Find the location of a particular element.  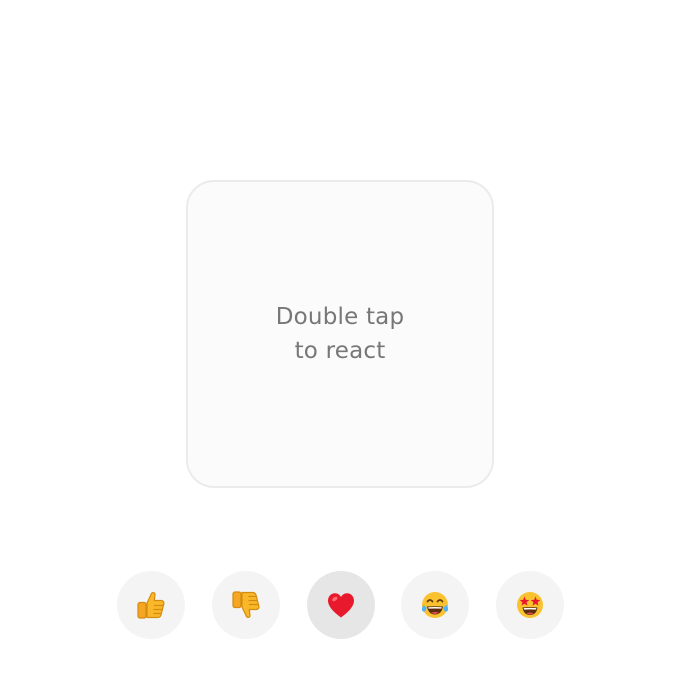

thumbs-down-reaction-button is located at coordinates (246, 605).